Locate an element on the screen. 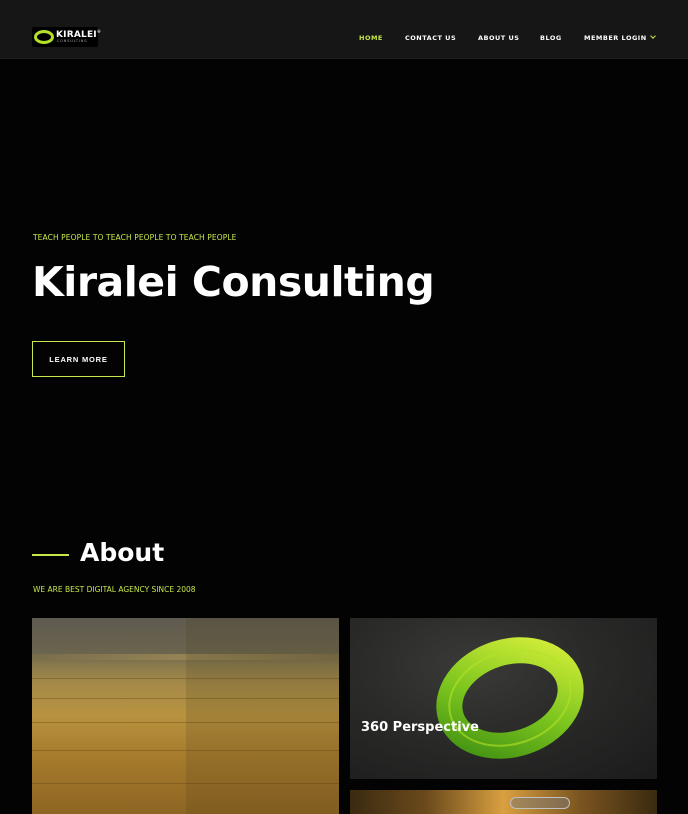 The height and width of the screenshot is (814, 688). nav-blog: BLOG is located at coordinates (551, 38).